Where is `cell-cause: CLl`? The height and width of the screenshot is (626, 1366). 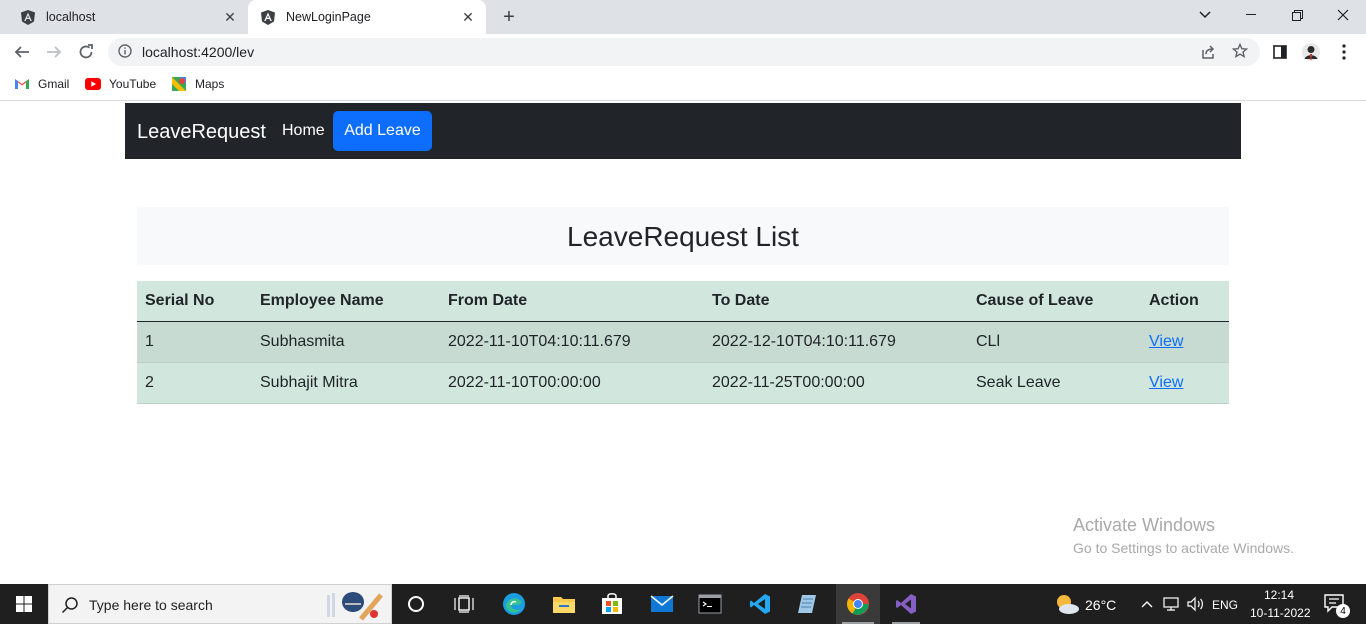 cell-cause: CLl is located at coordinates (1054, 342).